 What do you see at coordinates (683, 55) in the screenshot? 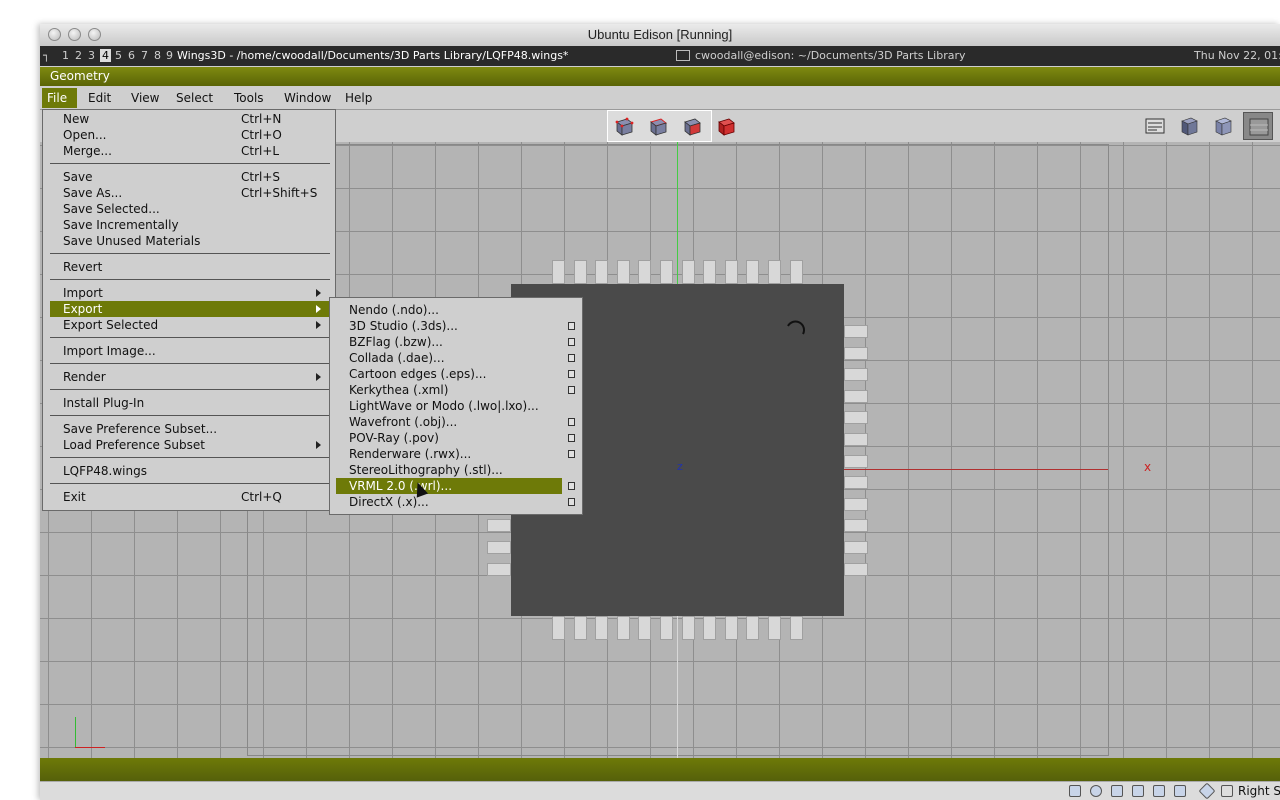
I see `terminal-icon` at bounding box center [683, 55].